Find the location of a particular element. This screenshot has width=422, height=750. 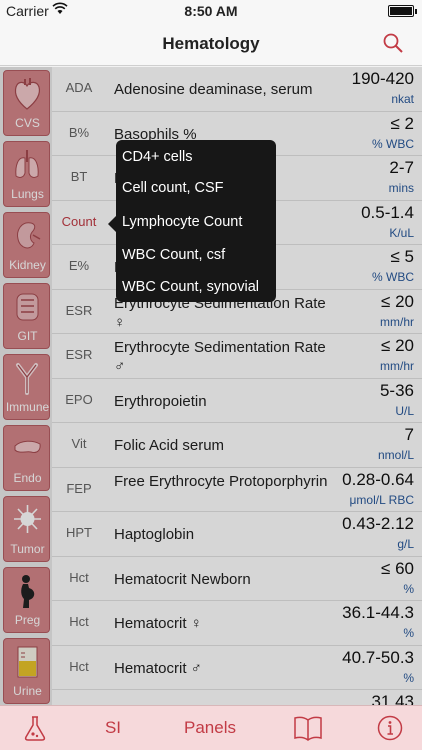

popover-item-cell-count-csf: Cell count, CSF is located at coordinates (197, 195).